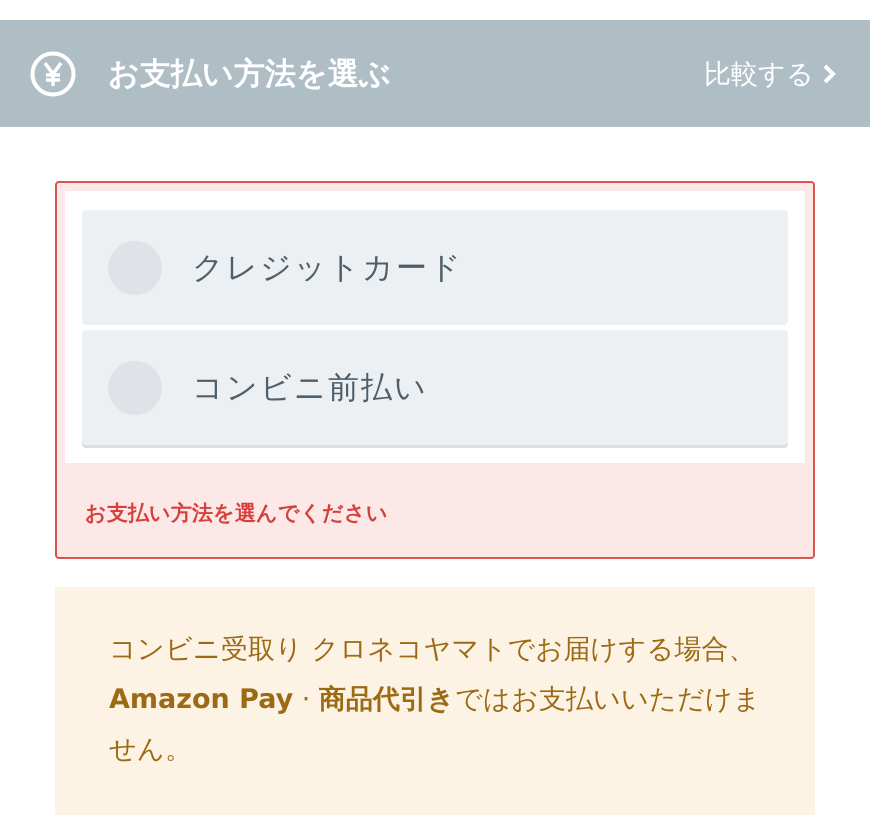  I want to click on chevron-icon, so click(829, 73).